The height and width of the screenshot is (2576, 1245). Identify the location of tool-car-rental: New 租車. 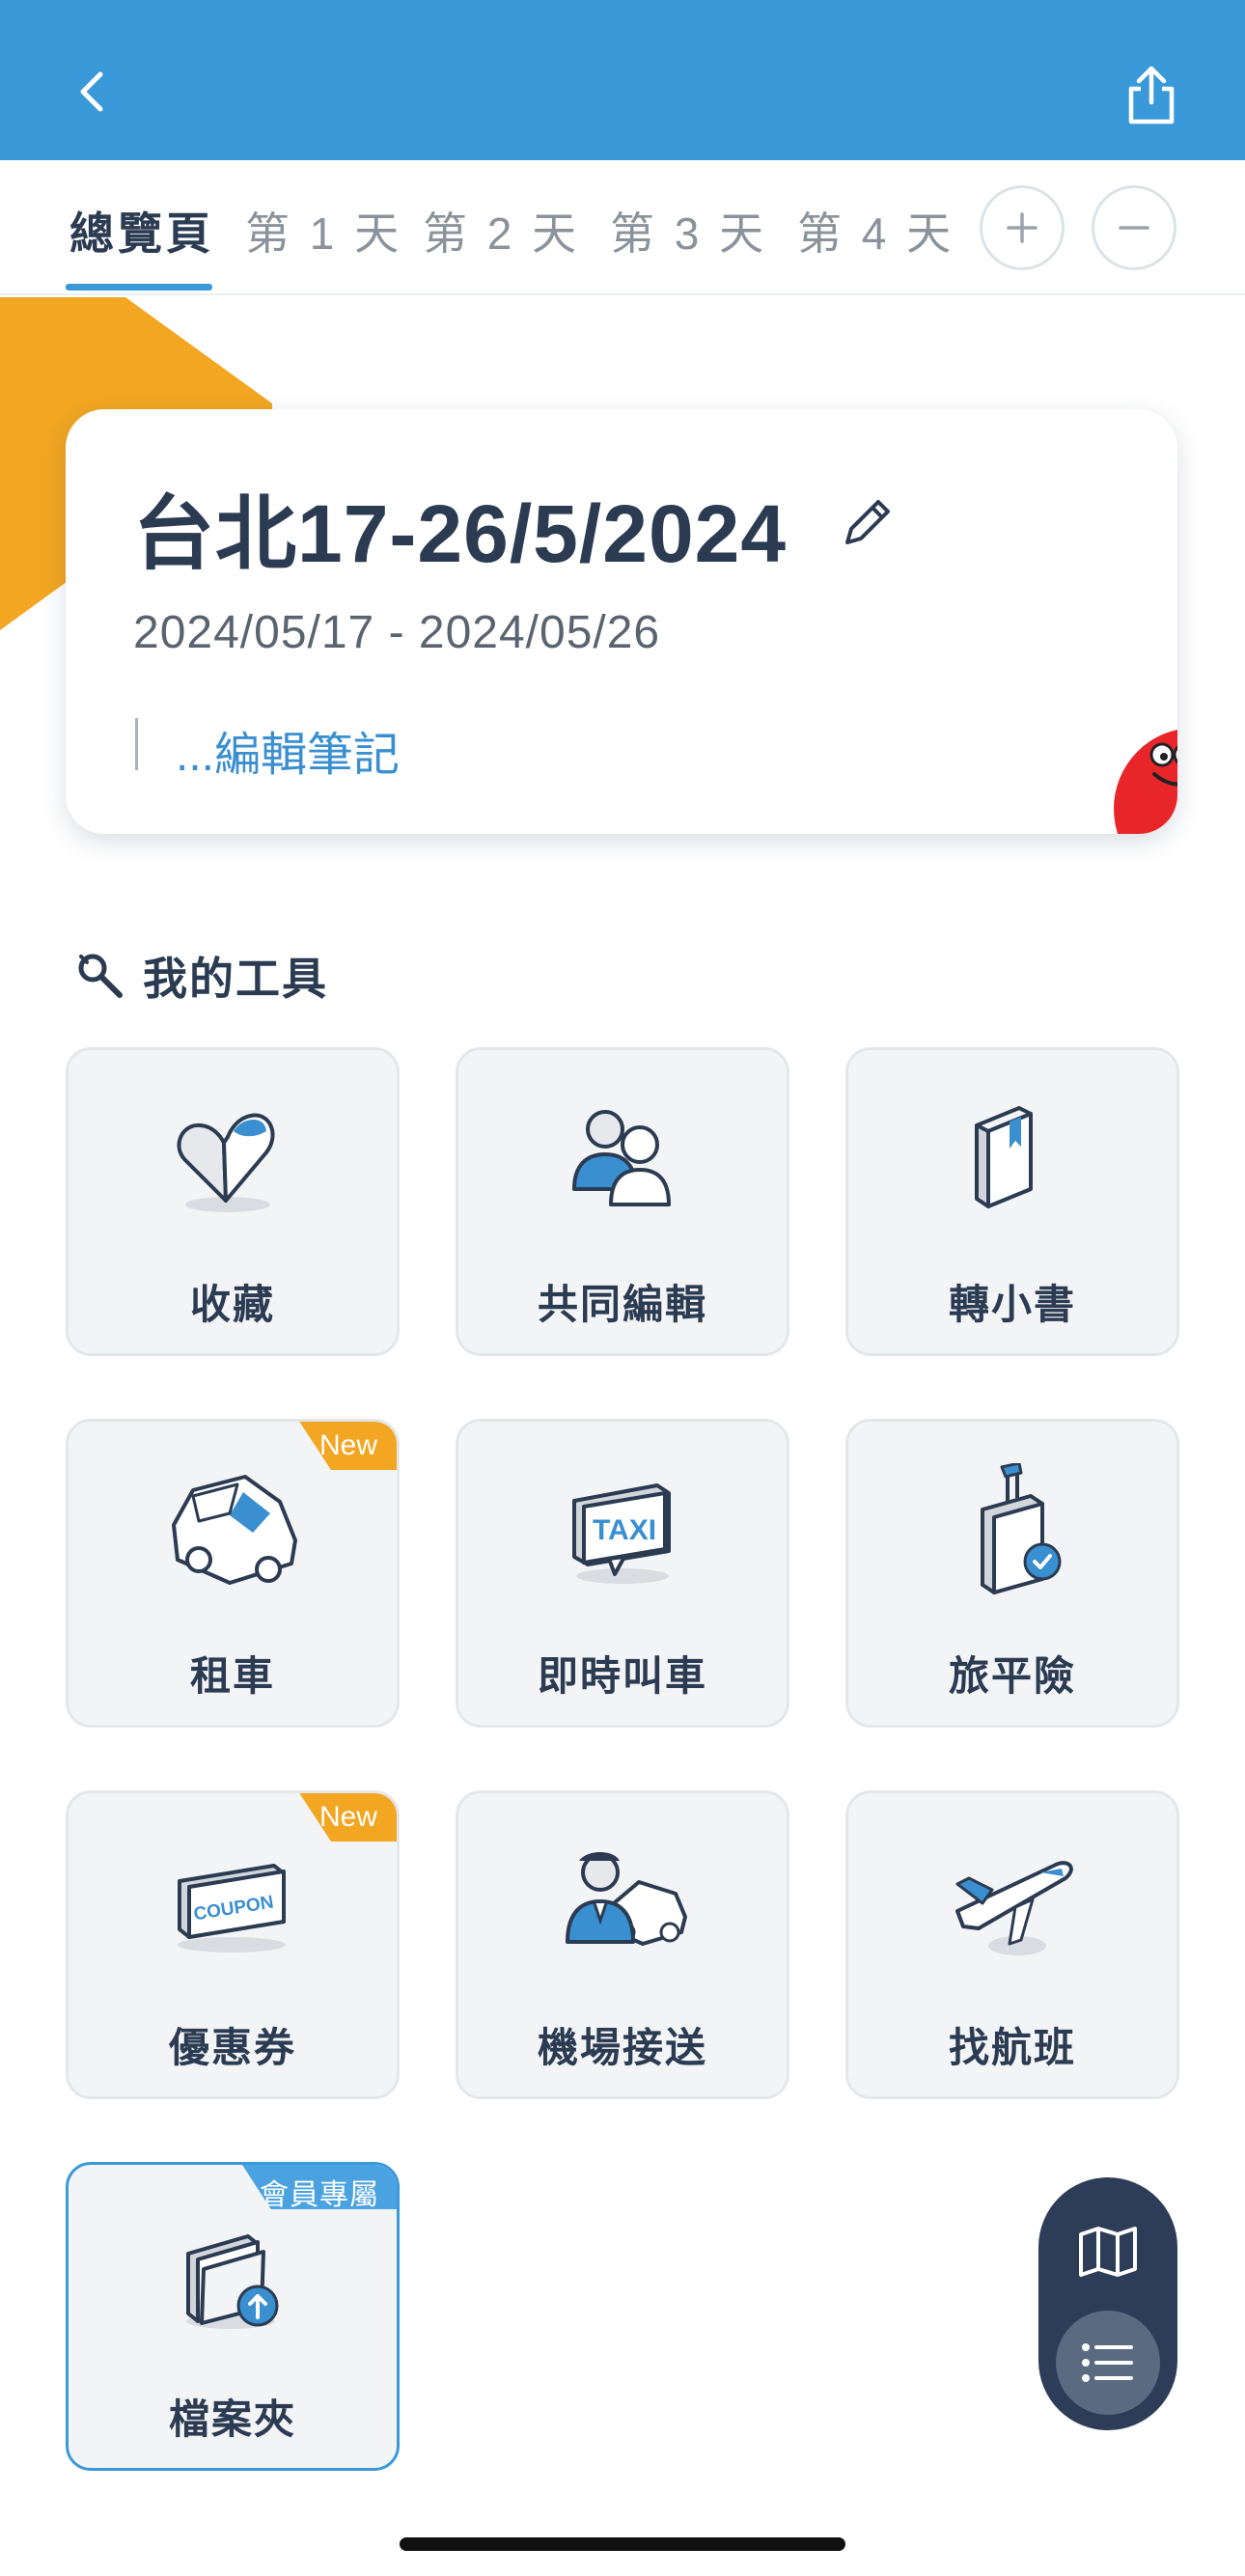
(233, 1573).